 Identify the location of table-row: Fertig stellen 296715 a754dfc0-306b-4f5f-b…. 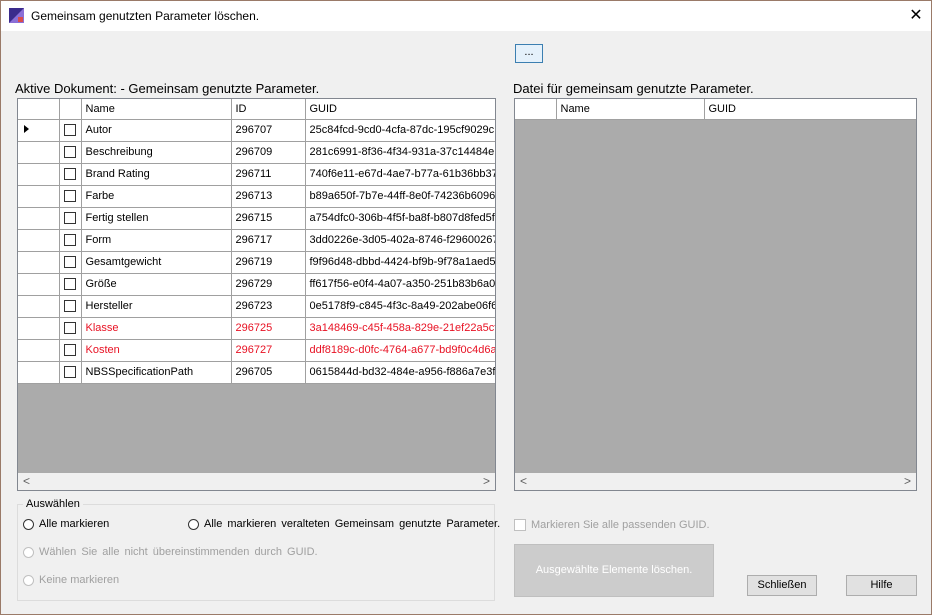
(256, 218).